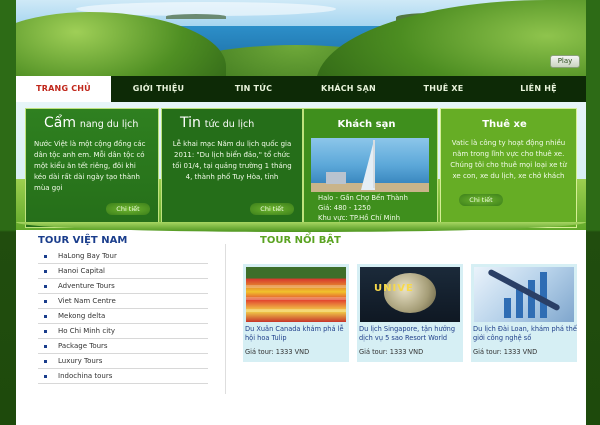  I want to click on hotel-name: Halo - Gần Chợ Bến Thành, so click(363, 198).